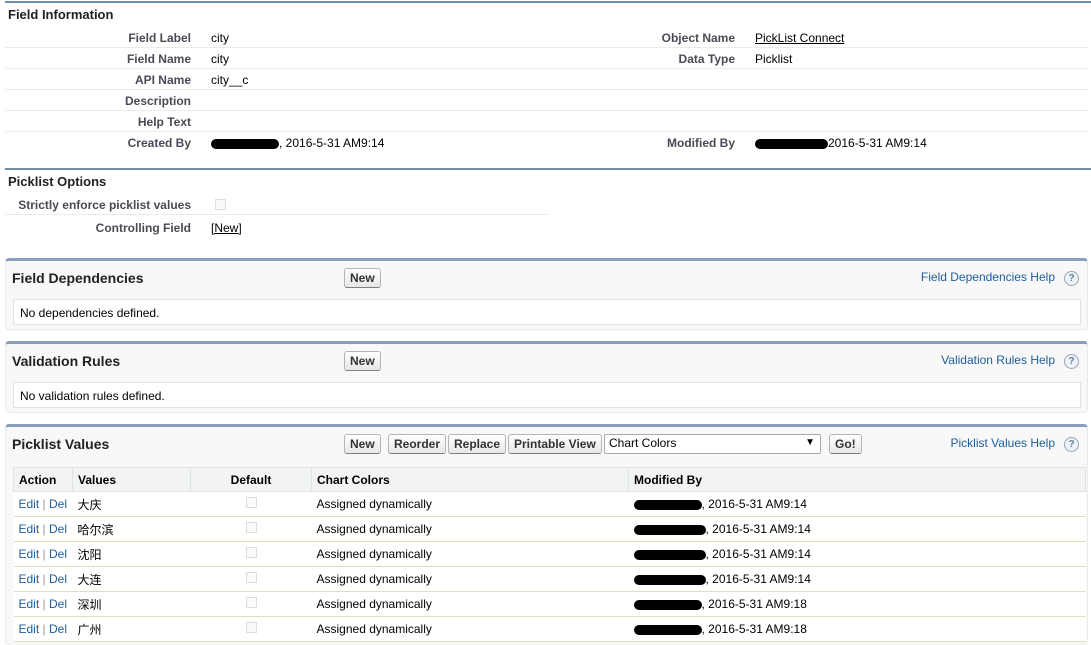  What do you see at coordinates (157, 101) in the screenshot?
I see `description-label: Description` at bounding box center [157, 101].